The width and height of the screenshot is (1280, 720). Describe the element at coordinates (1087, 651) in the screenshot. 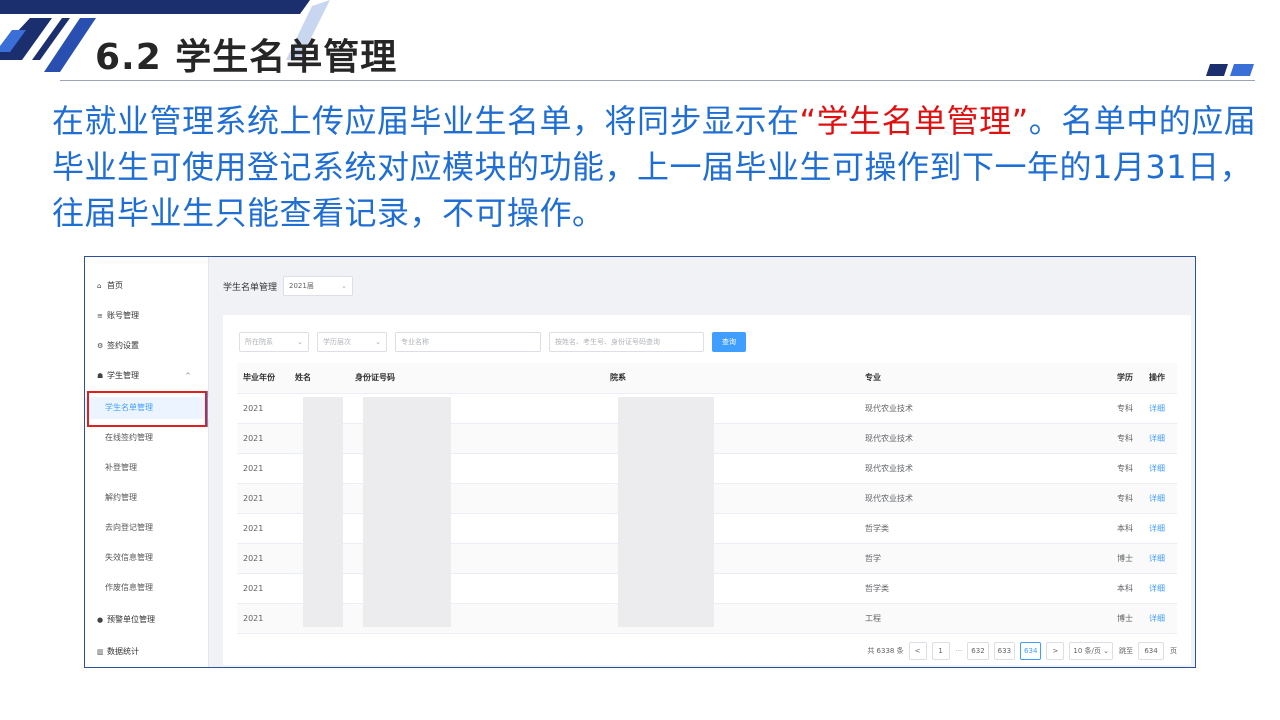

I see `page-size-value: 10 条/页` at that location.